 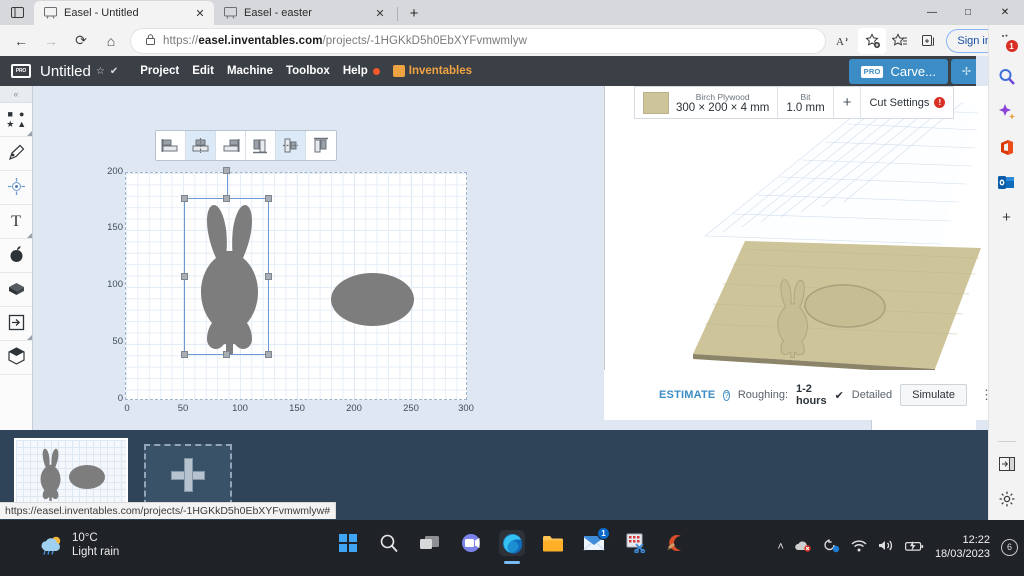 I want to click on tab-title: Easel - easter, so click(x=278, y=13).